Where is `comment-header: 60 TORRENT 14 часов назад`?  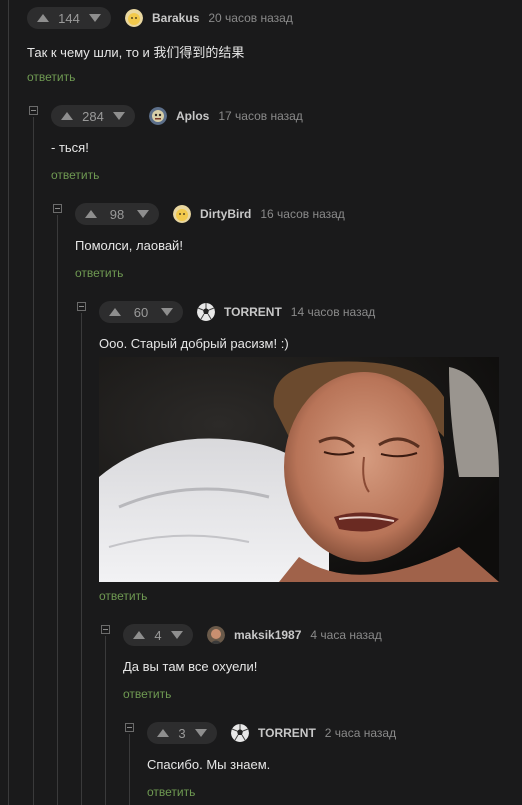
comment-header: 60 TORRENT 14 часов назад is located at coordinates (237, 312).